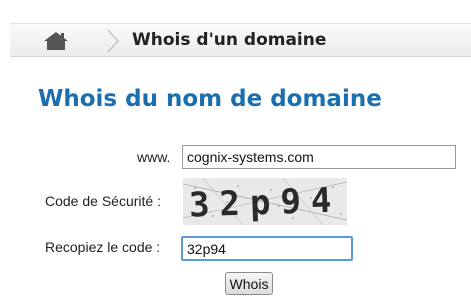 The image size is (471, 306). I want to click on captcha-text: 32p94, so click(265, 202).